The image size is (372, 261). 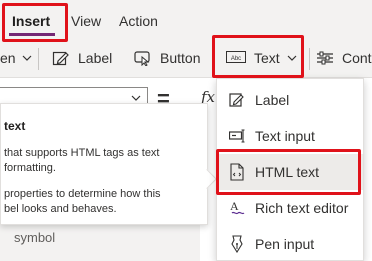 I want to click on menu-item-text-input-text: Text input, so click(x=285, y=136).